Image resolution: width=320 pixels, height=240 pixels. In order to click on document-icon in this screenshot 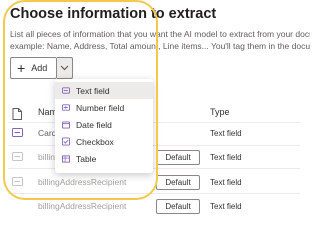, I will do `click(17, 114)`.